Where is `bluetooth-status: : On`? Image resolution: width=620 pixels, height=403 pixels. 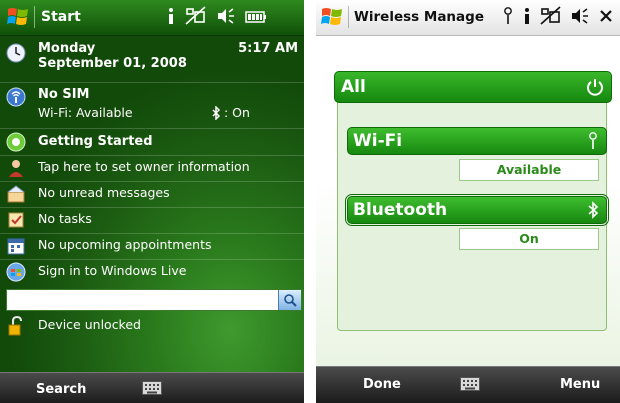
bluetooth-status: : On is located at coordinates (237, 112).